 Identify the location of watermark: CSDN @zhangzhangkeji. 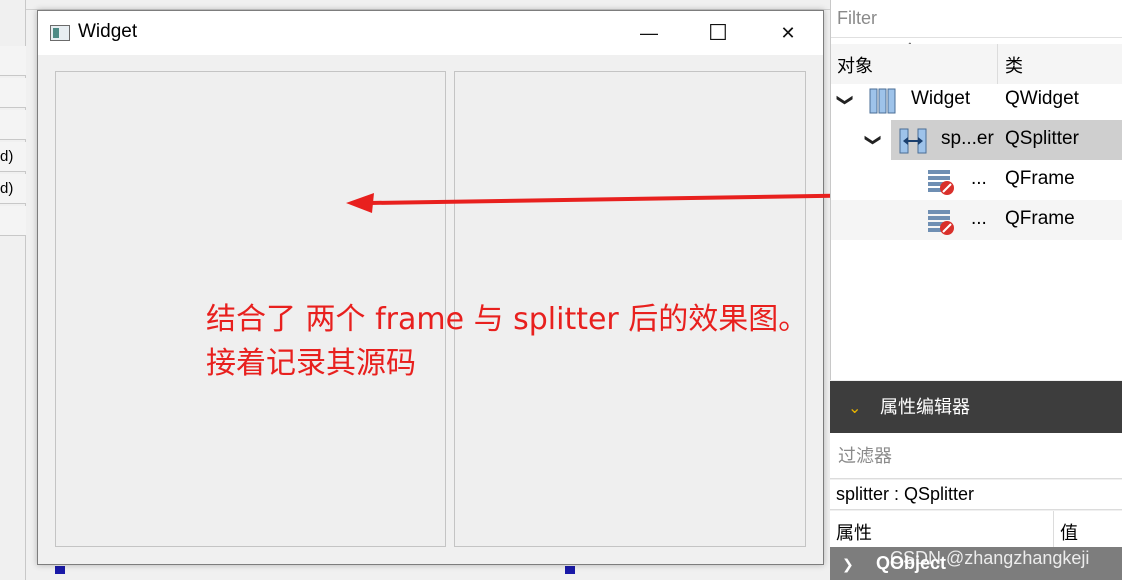
(990, 558).